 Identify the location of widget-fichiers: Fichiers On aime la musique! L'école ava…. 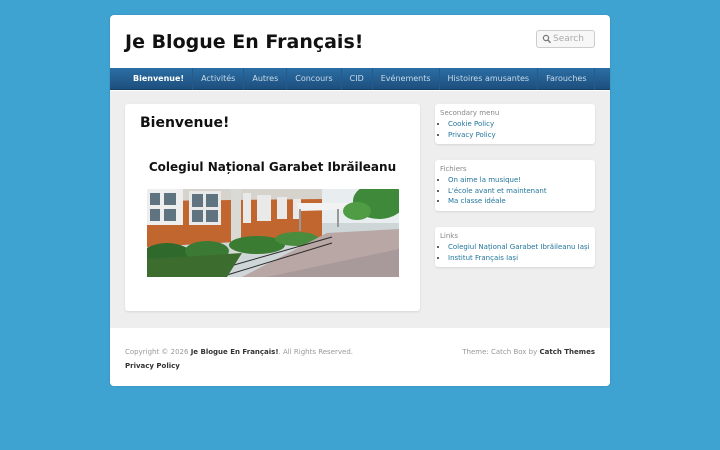
(515, 185).